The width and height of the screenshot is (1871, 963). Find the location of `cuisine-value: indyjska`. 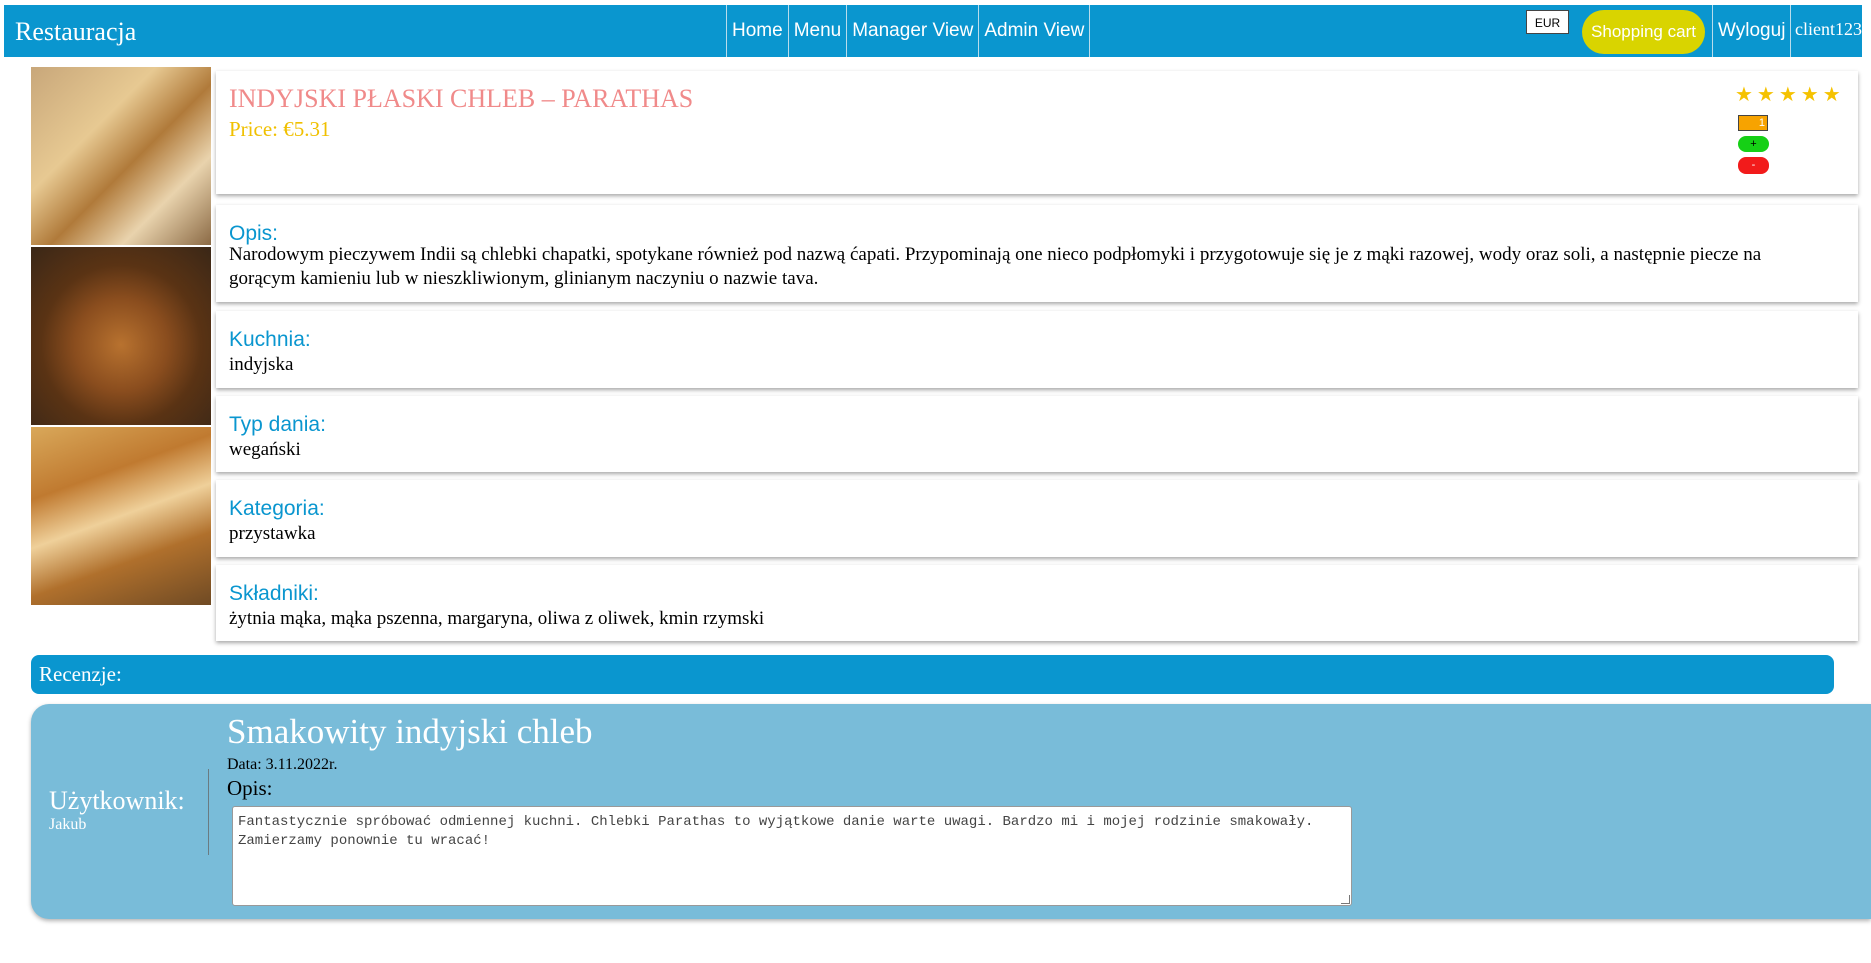

cuisine-value: indyjska is located at coordinates (261, 364).